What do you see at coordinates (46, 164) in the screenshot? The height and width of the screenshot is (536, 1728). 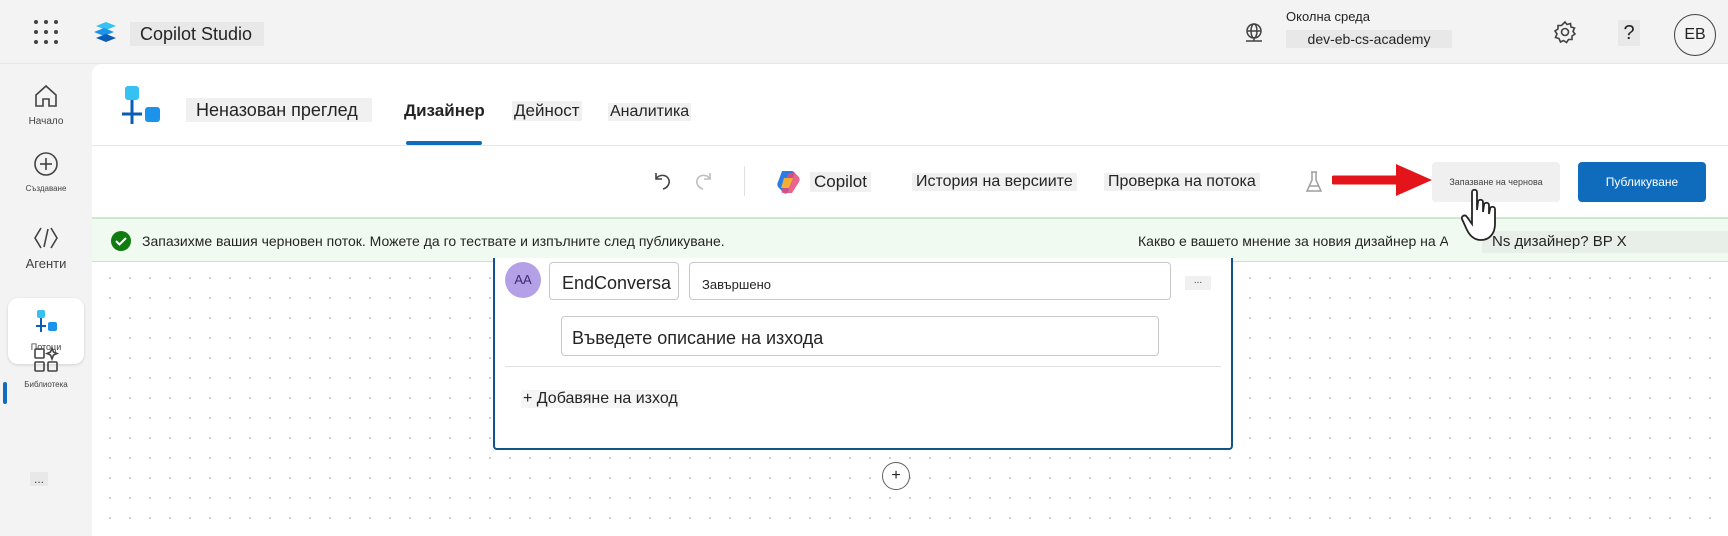 I see `plus-circle-icon` at bounding box center [46, 164].